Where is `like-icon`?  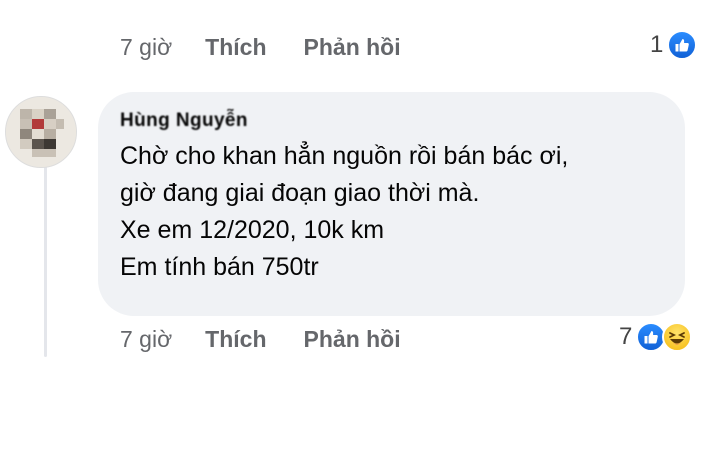 like-icon is located at coordinates (682, 45).